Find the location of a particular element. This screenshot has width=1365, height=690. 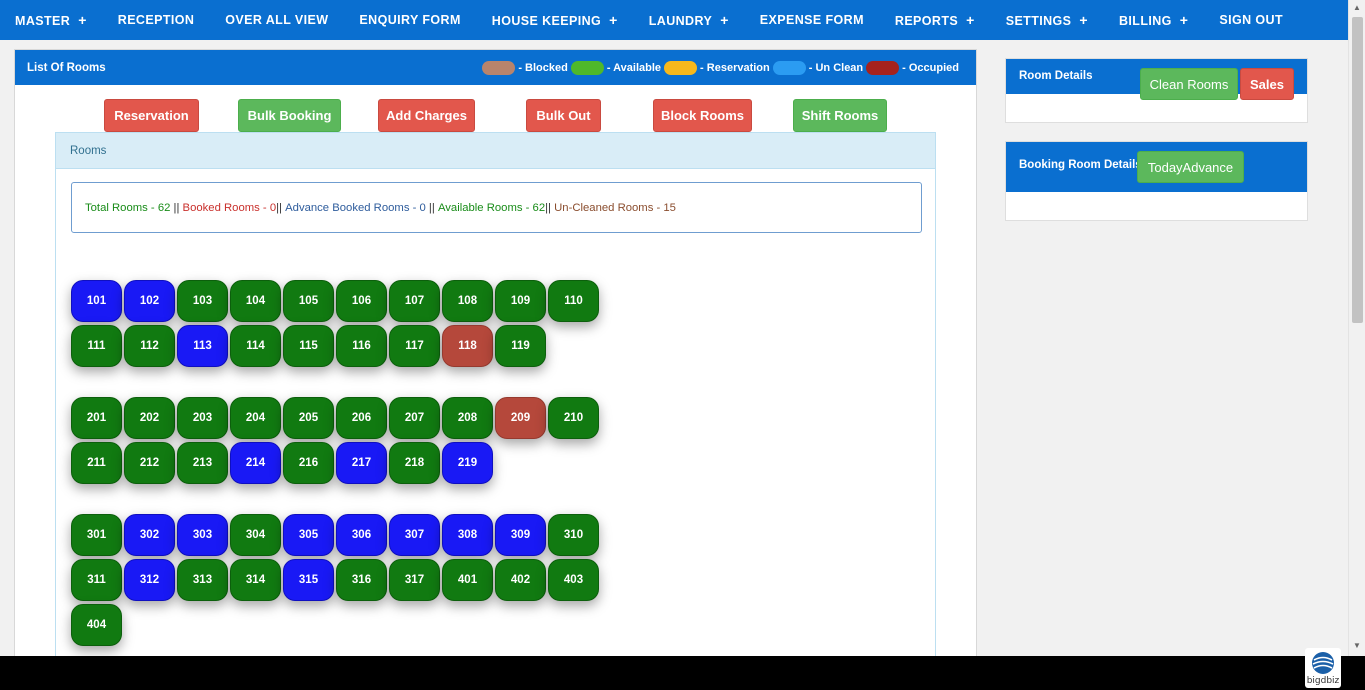

room-tile: 208 is located at coordinates (467, 418).